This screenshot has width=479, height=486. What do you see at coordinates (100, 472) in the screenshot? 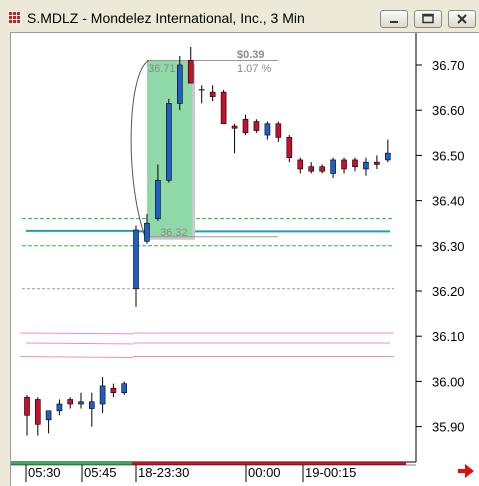
I see `time-label-0545: 05:45` at bounding box center [100, 472].